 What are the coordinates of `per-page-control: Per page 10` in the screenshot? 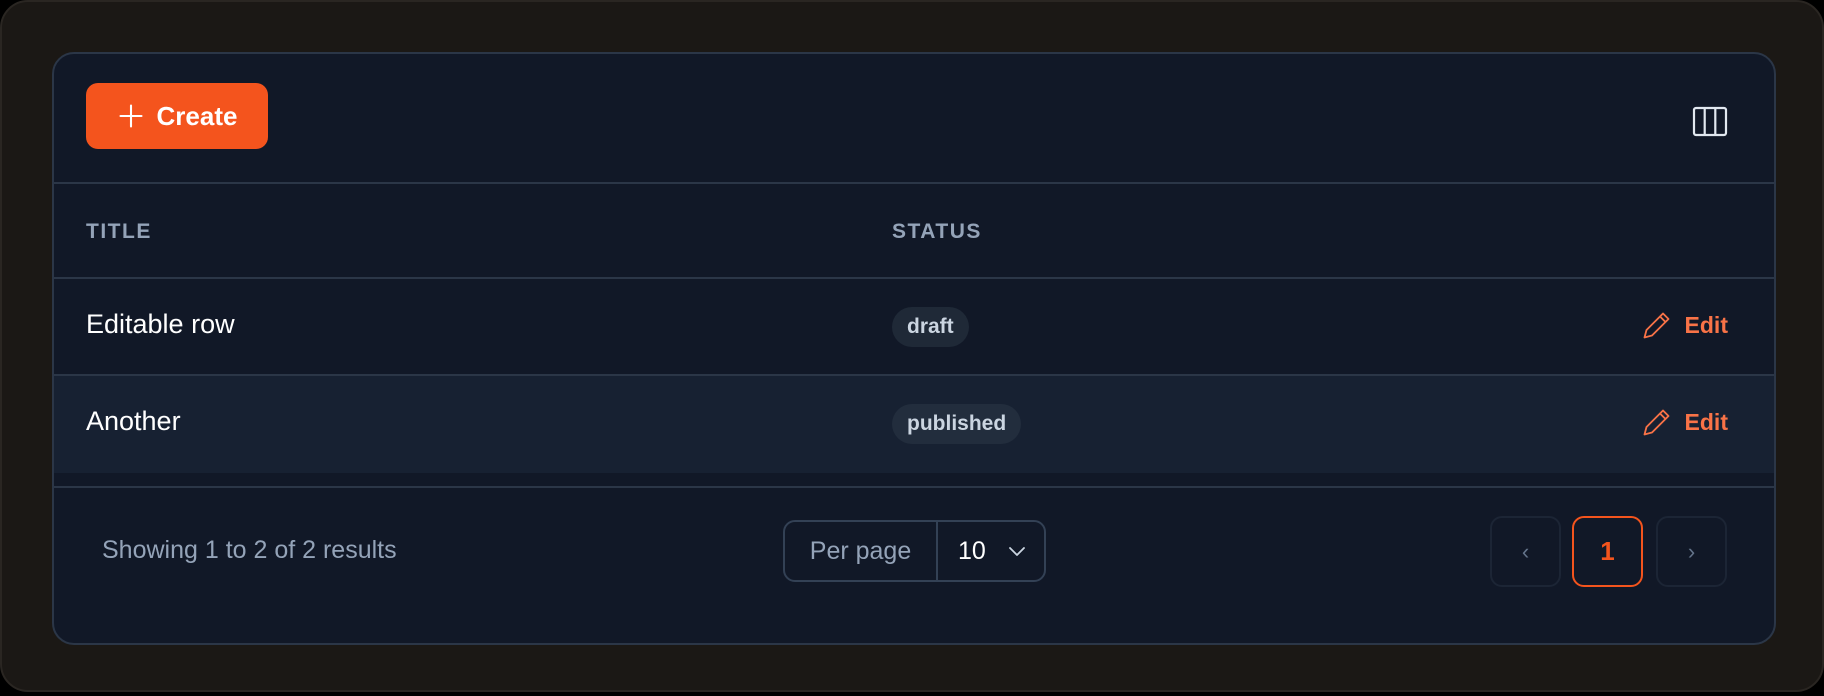 It's located at (914, 551).